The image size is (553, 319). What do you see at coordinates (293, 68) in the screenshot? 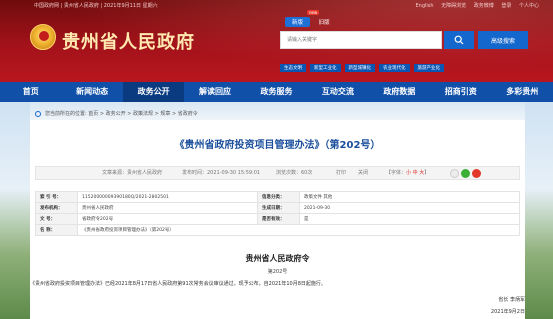
I see `tag-item: 生态文明` at bounding box center [293, 68].